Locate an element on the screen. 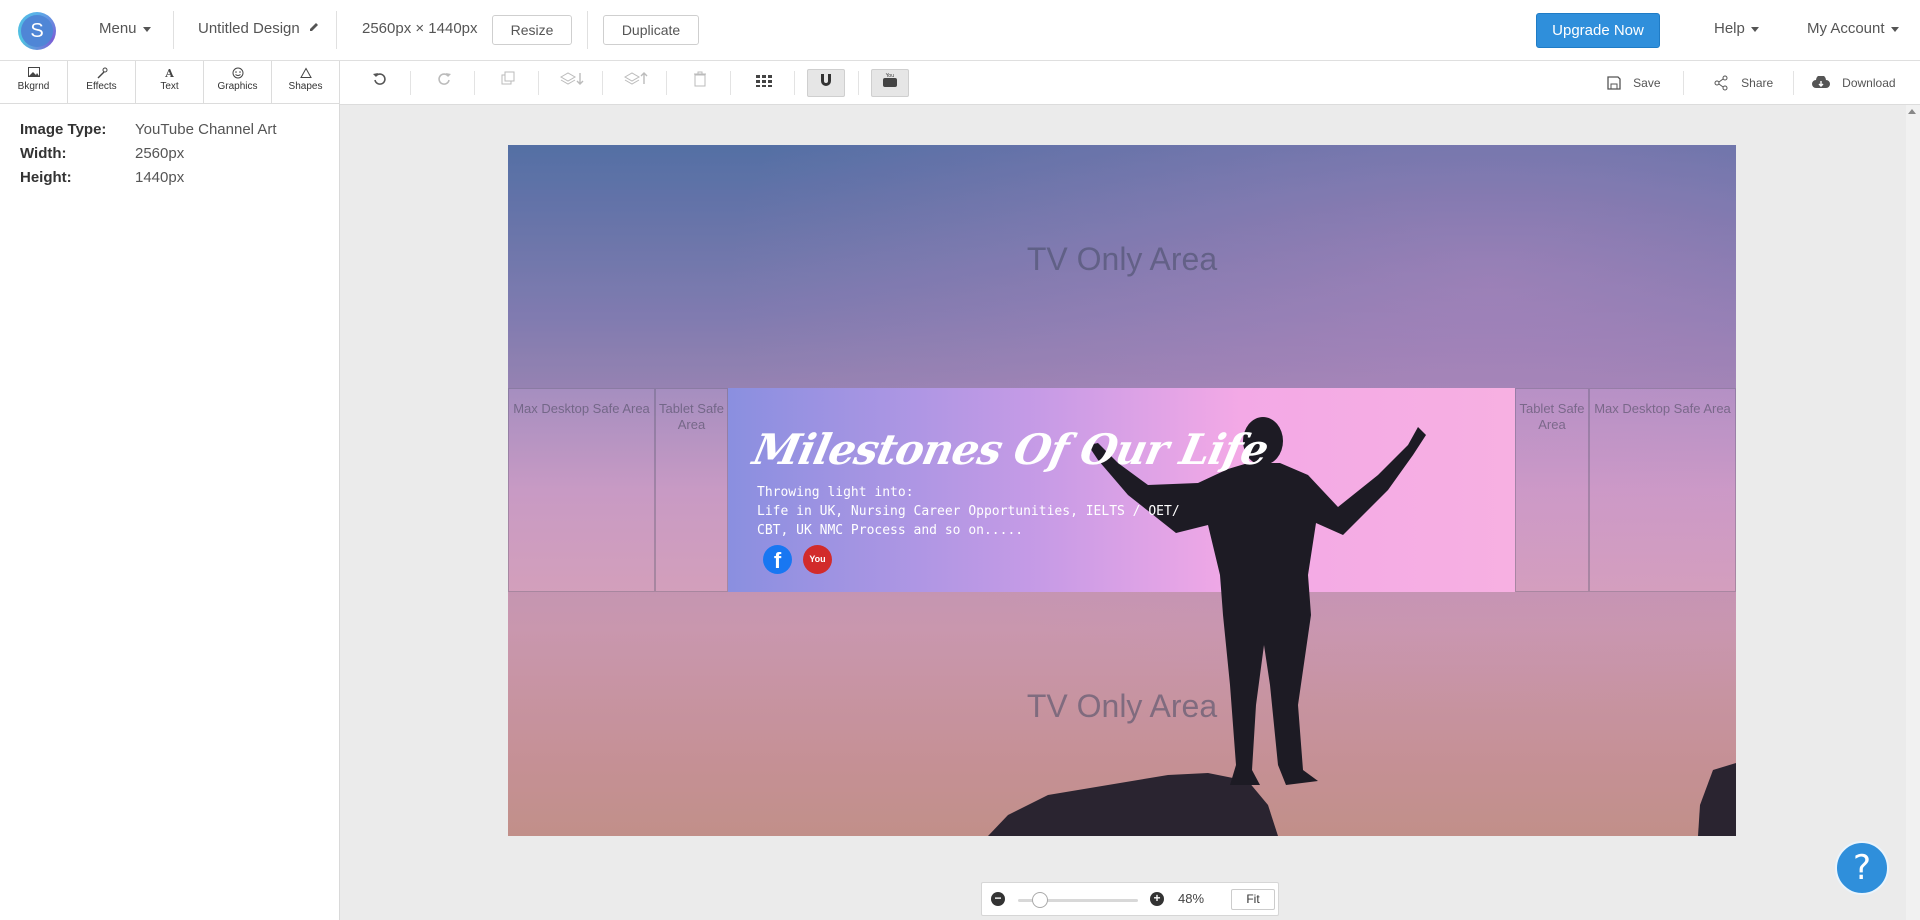 The height and width of the screenshot is (920, 1920). tab-label: Text is located at coordinates (169, 86).